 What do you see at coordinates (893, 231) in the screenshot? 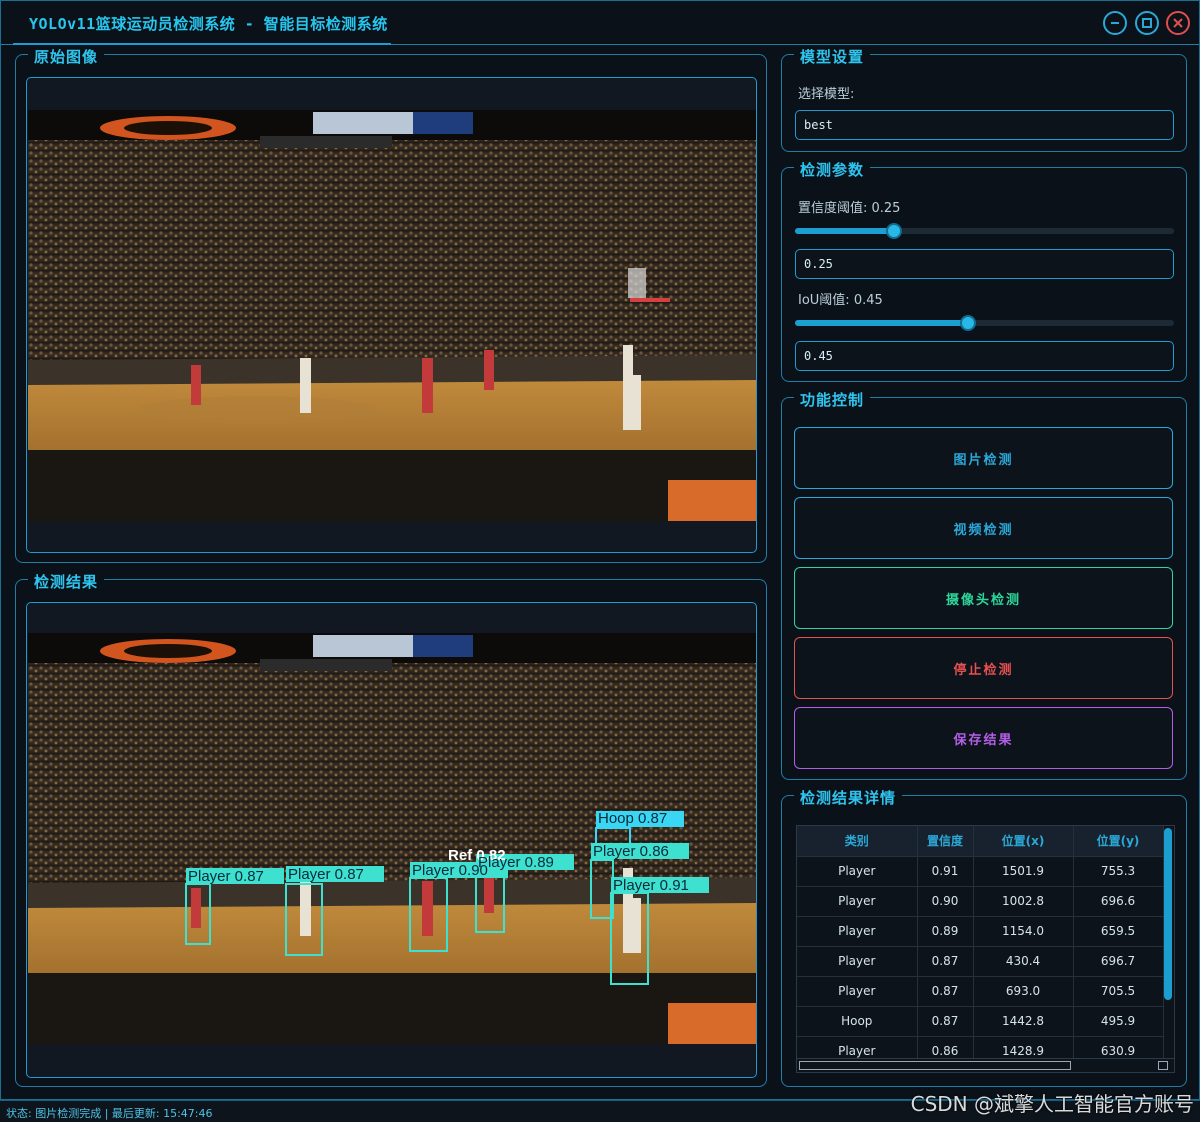
I see `conf-slider-handle` at bounding box center [893, 231].